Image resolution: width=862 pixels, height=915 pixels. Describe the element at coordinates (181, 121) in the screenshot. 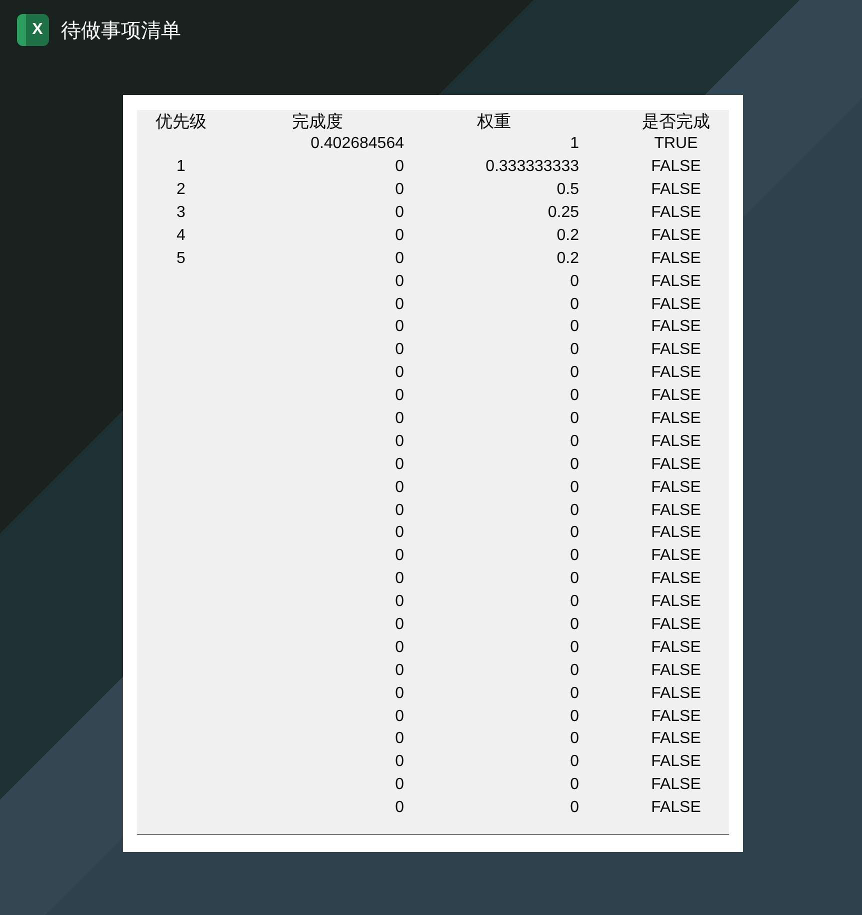

I see `column-header: 优先级` at that location.